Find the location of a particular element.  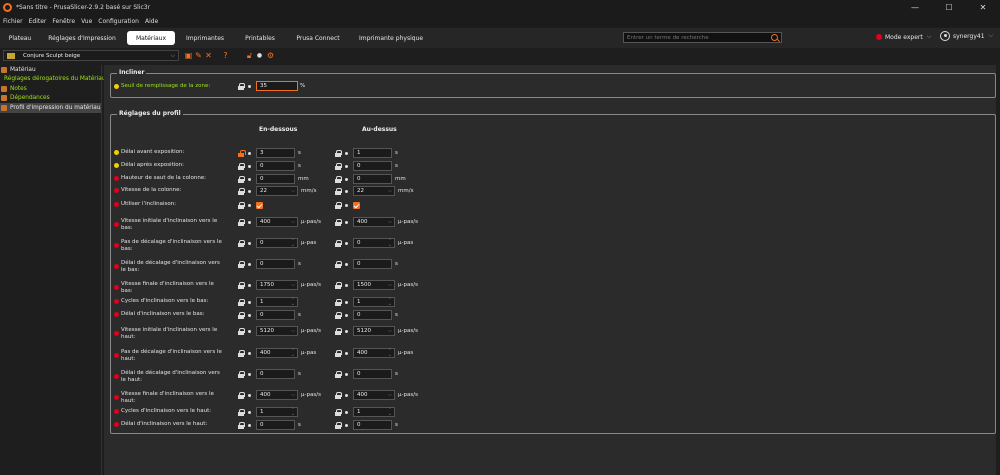

menu-editer: Editer is located at coordinates (38, 21).